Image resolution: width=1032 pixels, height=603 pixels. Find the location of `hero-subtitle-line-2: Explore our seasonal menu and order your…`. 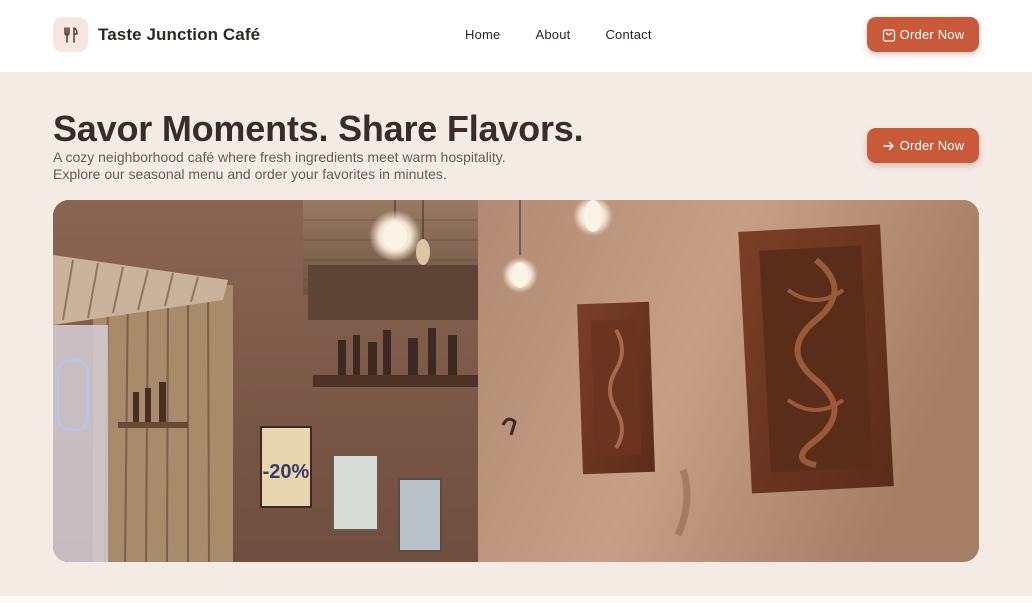

hero-subtitle-line-2: Explore our seasonal menu and order your… is located at coordinates (250, 174).